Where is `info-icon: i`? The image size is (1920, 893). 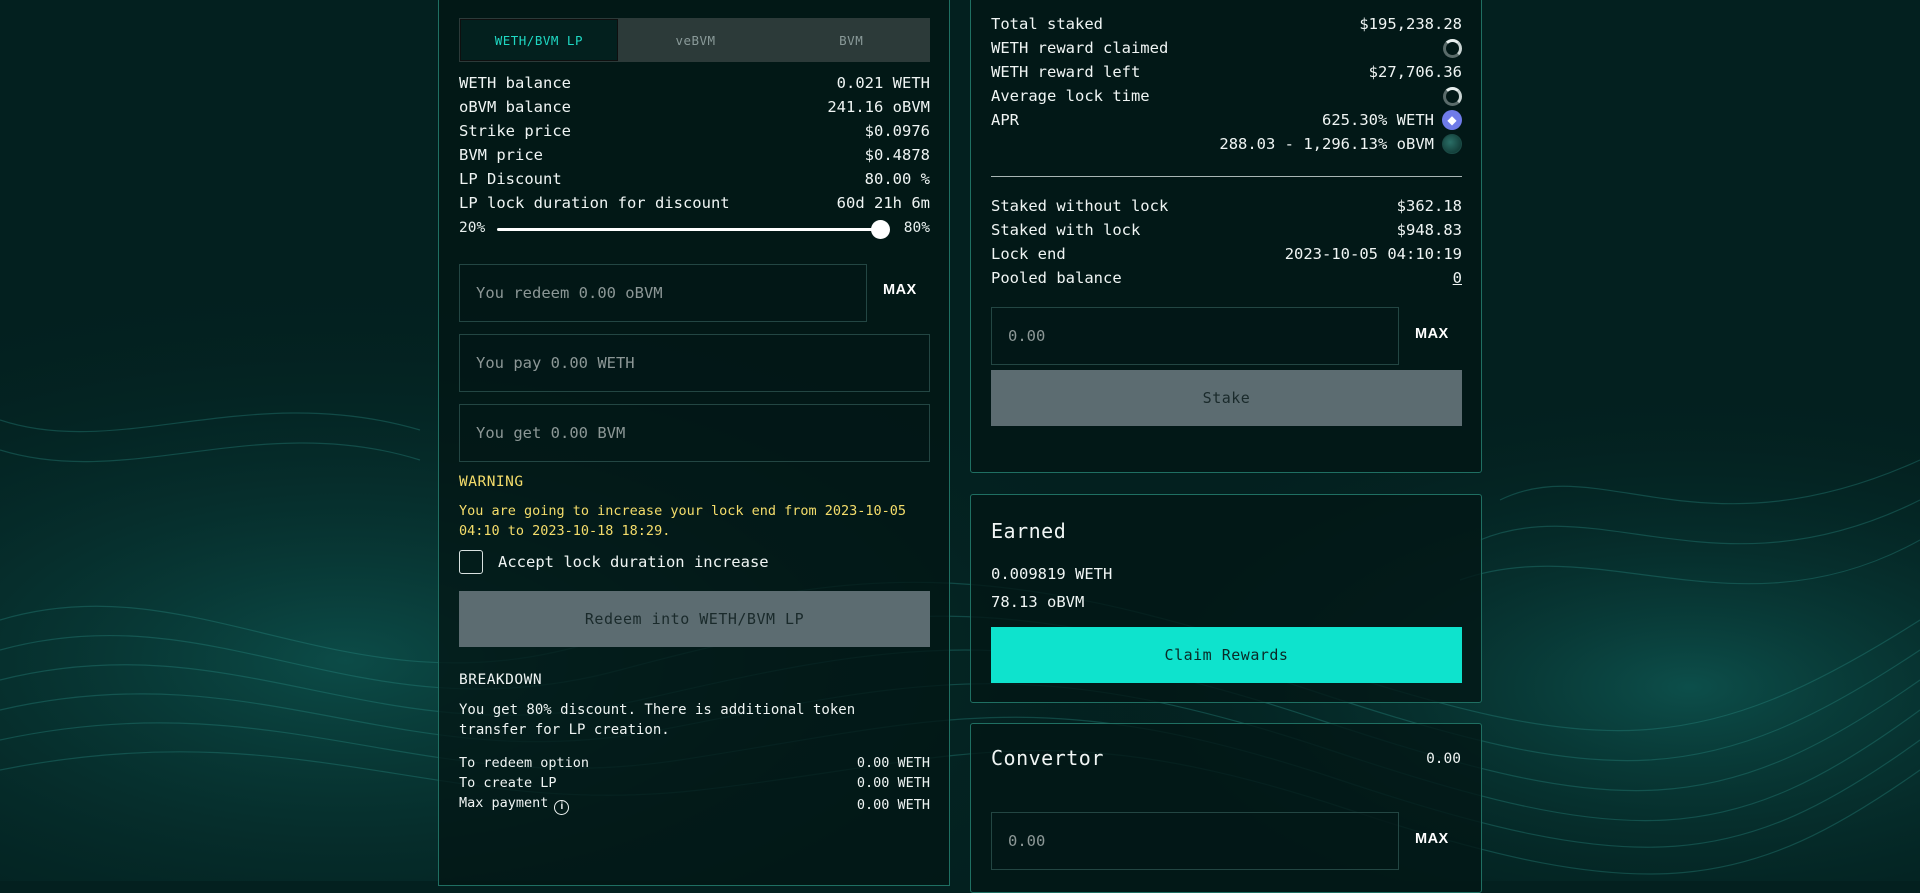
info-icon: i is located at coordinates (562, 807).